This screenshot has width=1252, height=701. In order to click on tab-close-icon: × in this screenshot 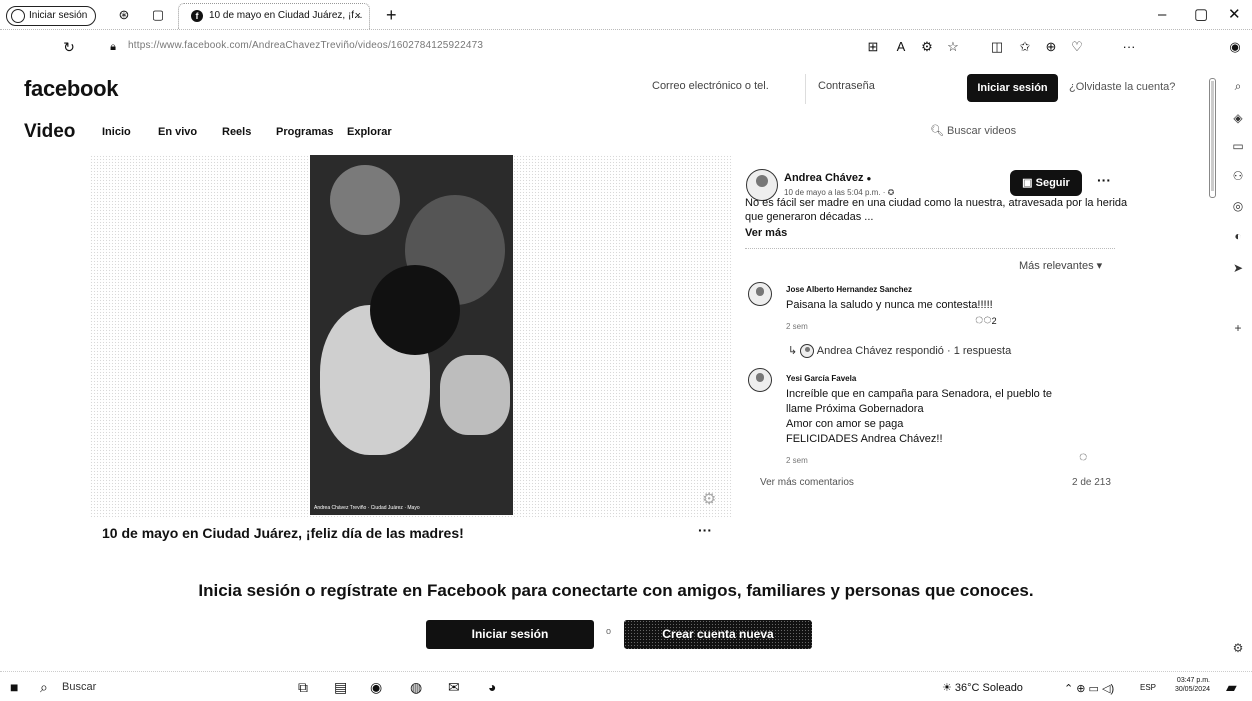, I will do `click(358, 16)`.